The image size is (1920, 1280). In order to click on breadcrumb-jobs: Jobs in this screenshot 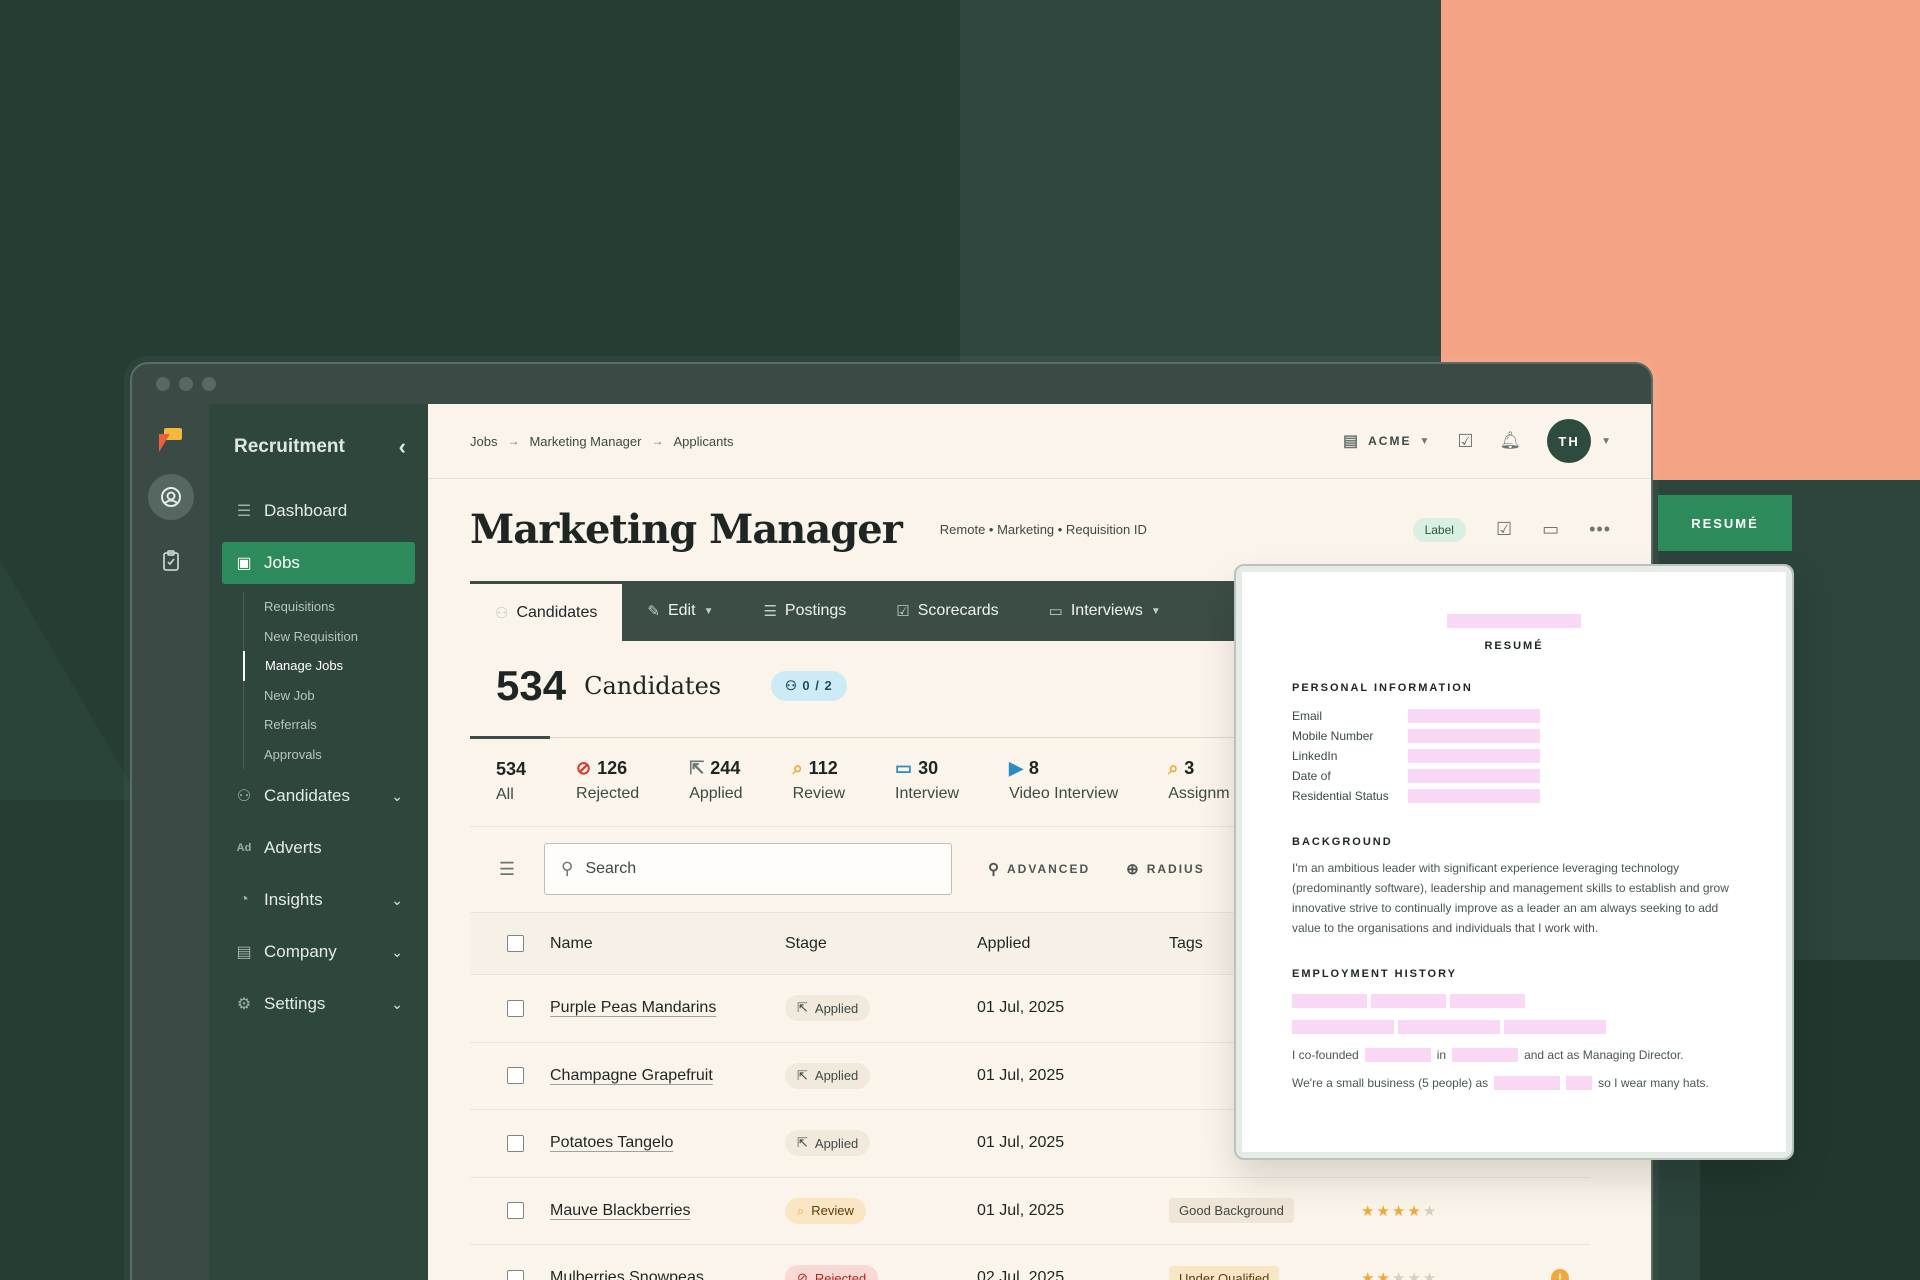, I will do `click(483, 441)`.